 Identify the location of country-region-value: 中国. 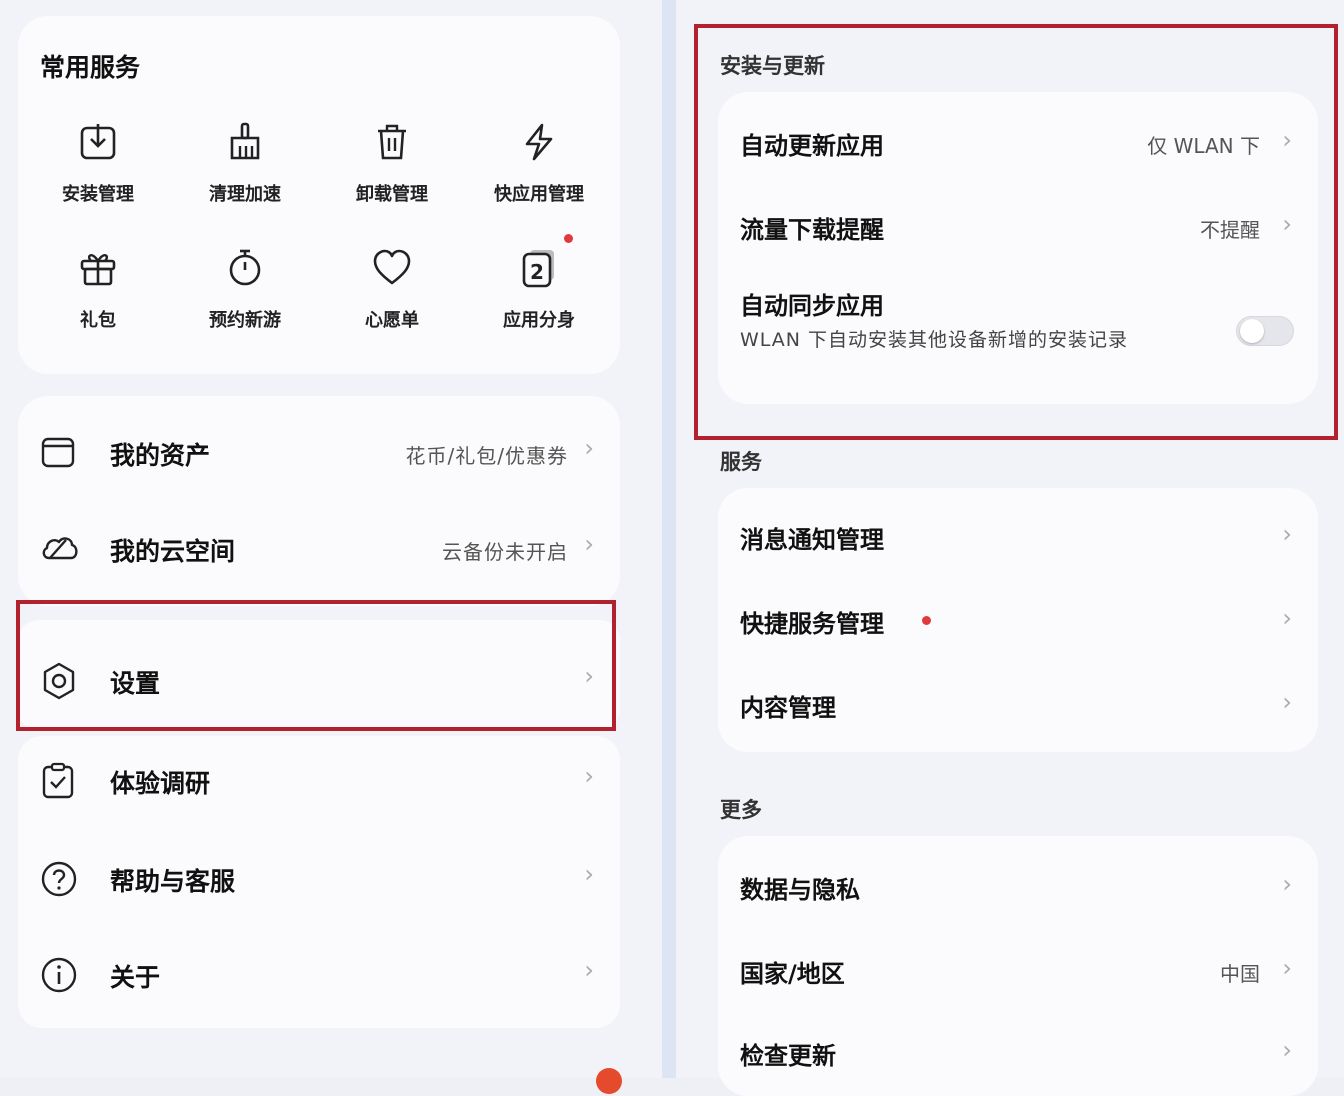
(1240, 974).